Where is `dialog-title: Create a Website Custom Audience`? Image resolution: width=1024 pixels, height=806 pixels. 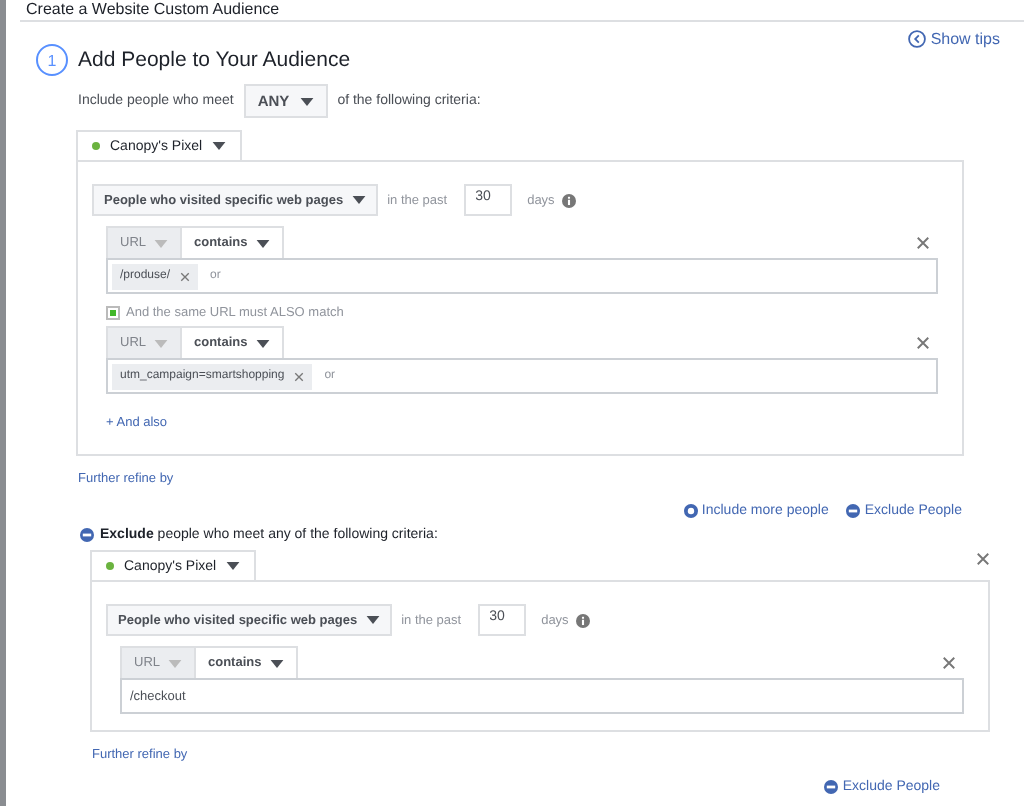 dialog-title: Create a Website Custom Audience is located at coordinates (153, 9).